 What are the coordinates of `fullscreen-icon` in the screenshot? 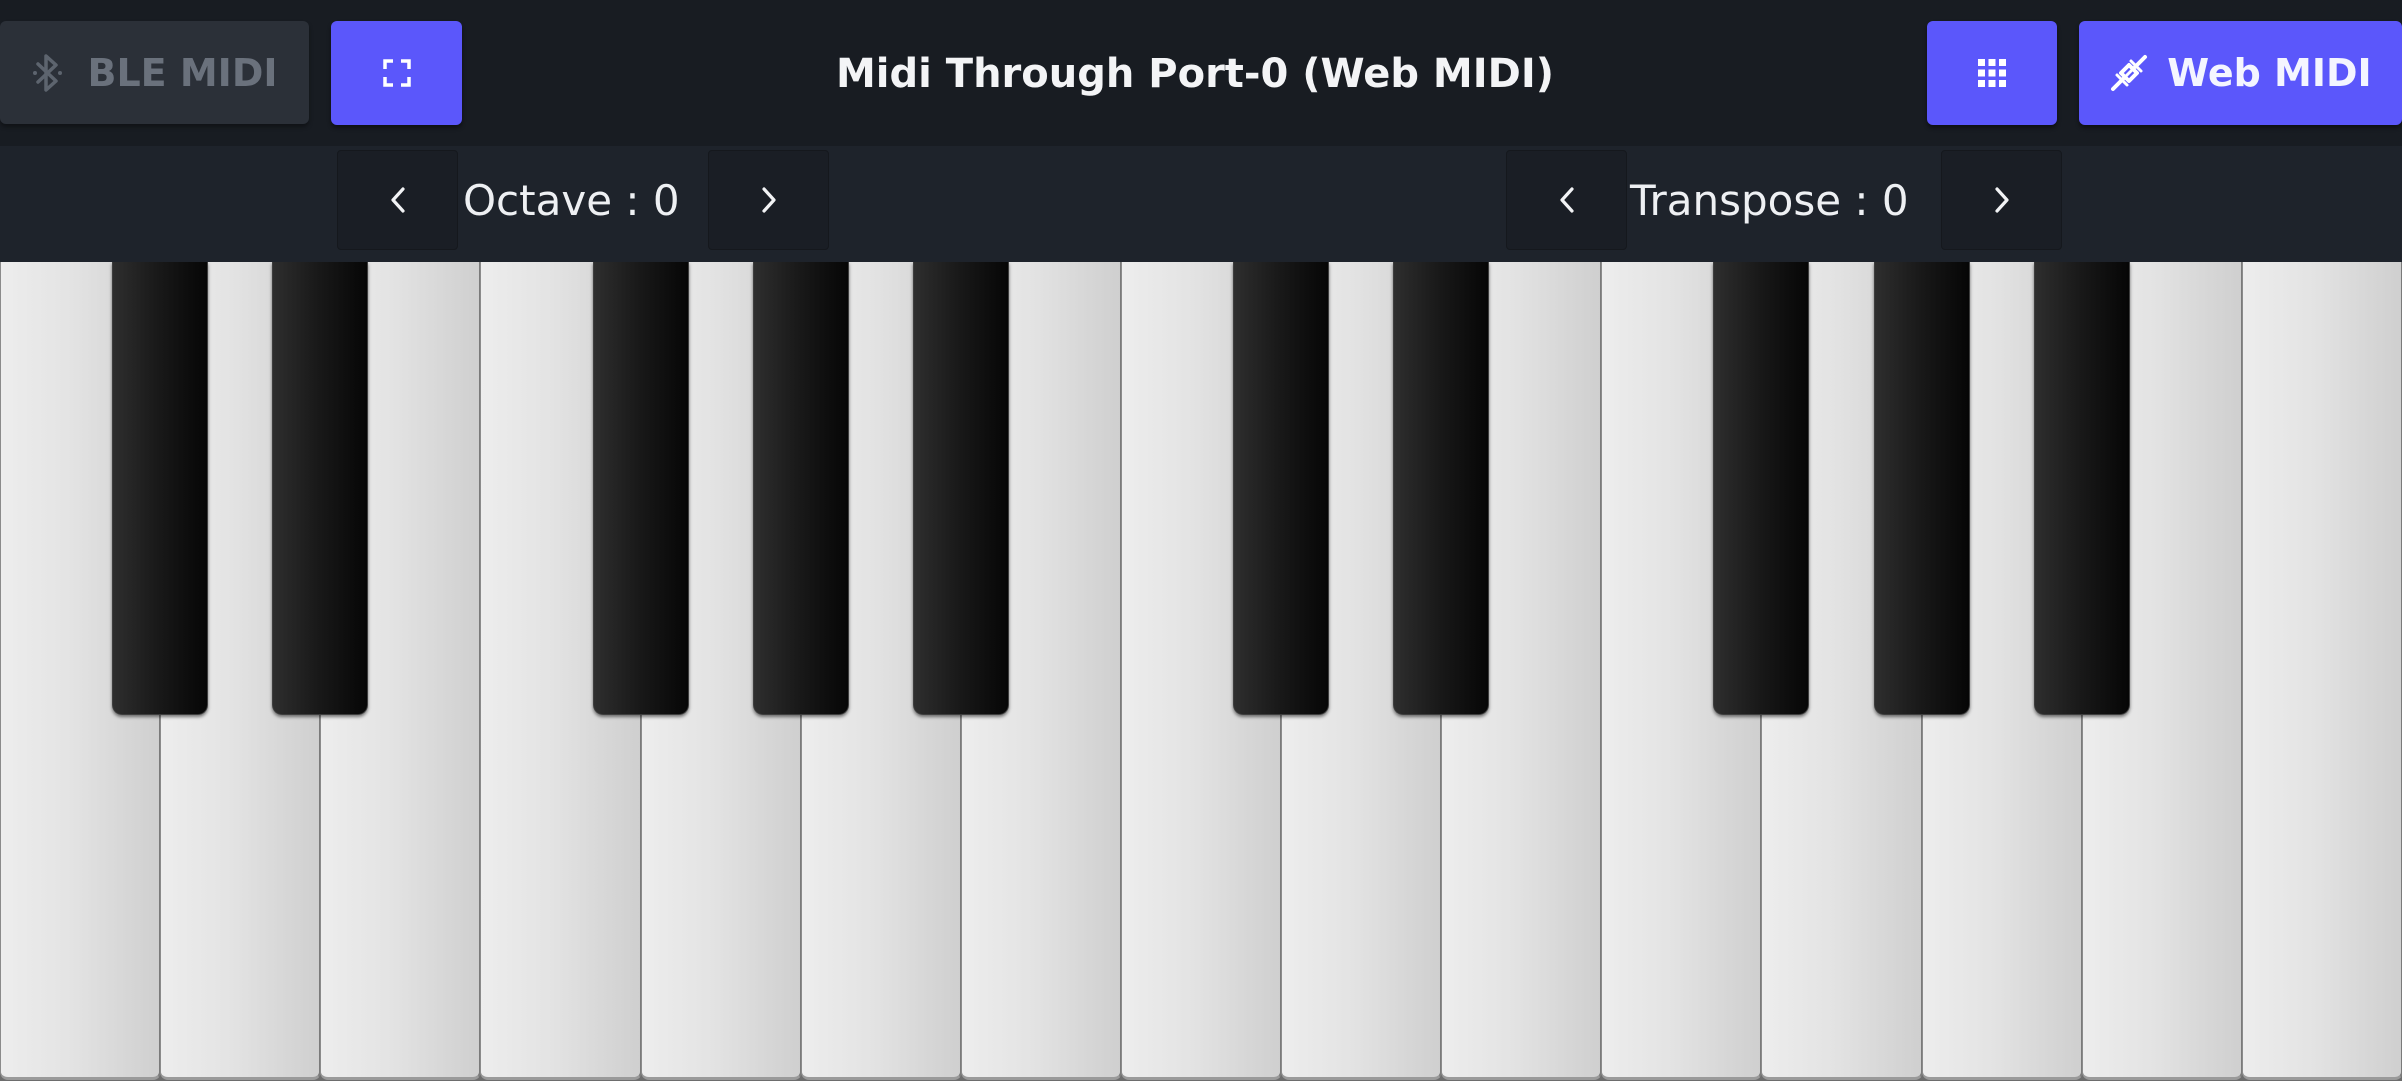 It's located at (396, 73).